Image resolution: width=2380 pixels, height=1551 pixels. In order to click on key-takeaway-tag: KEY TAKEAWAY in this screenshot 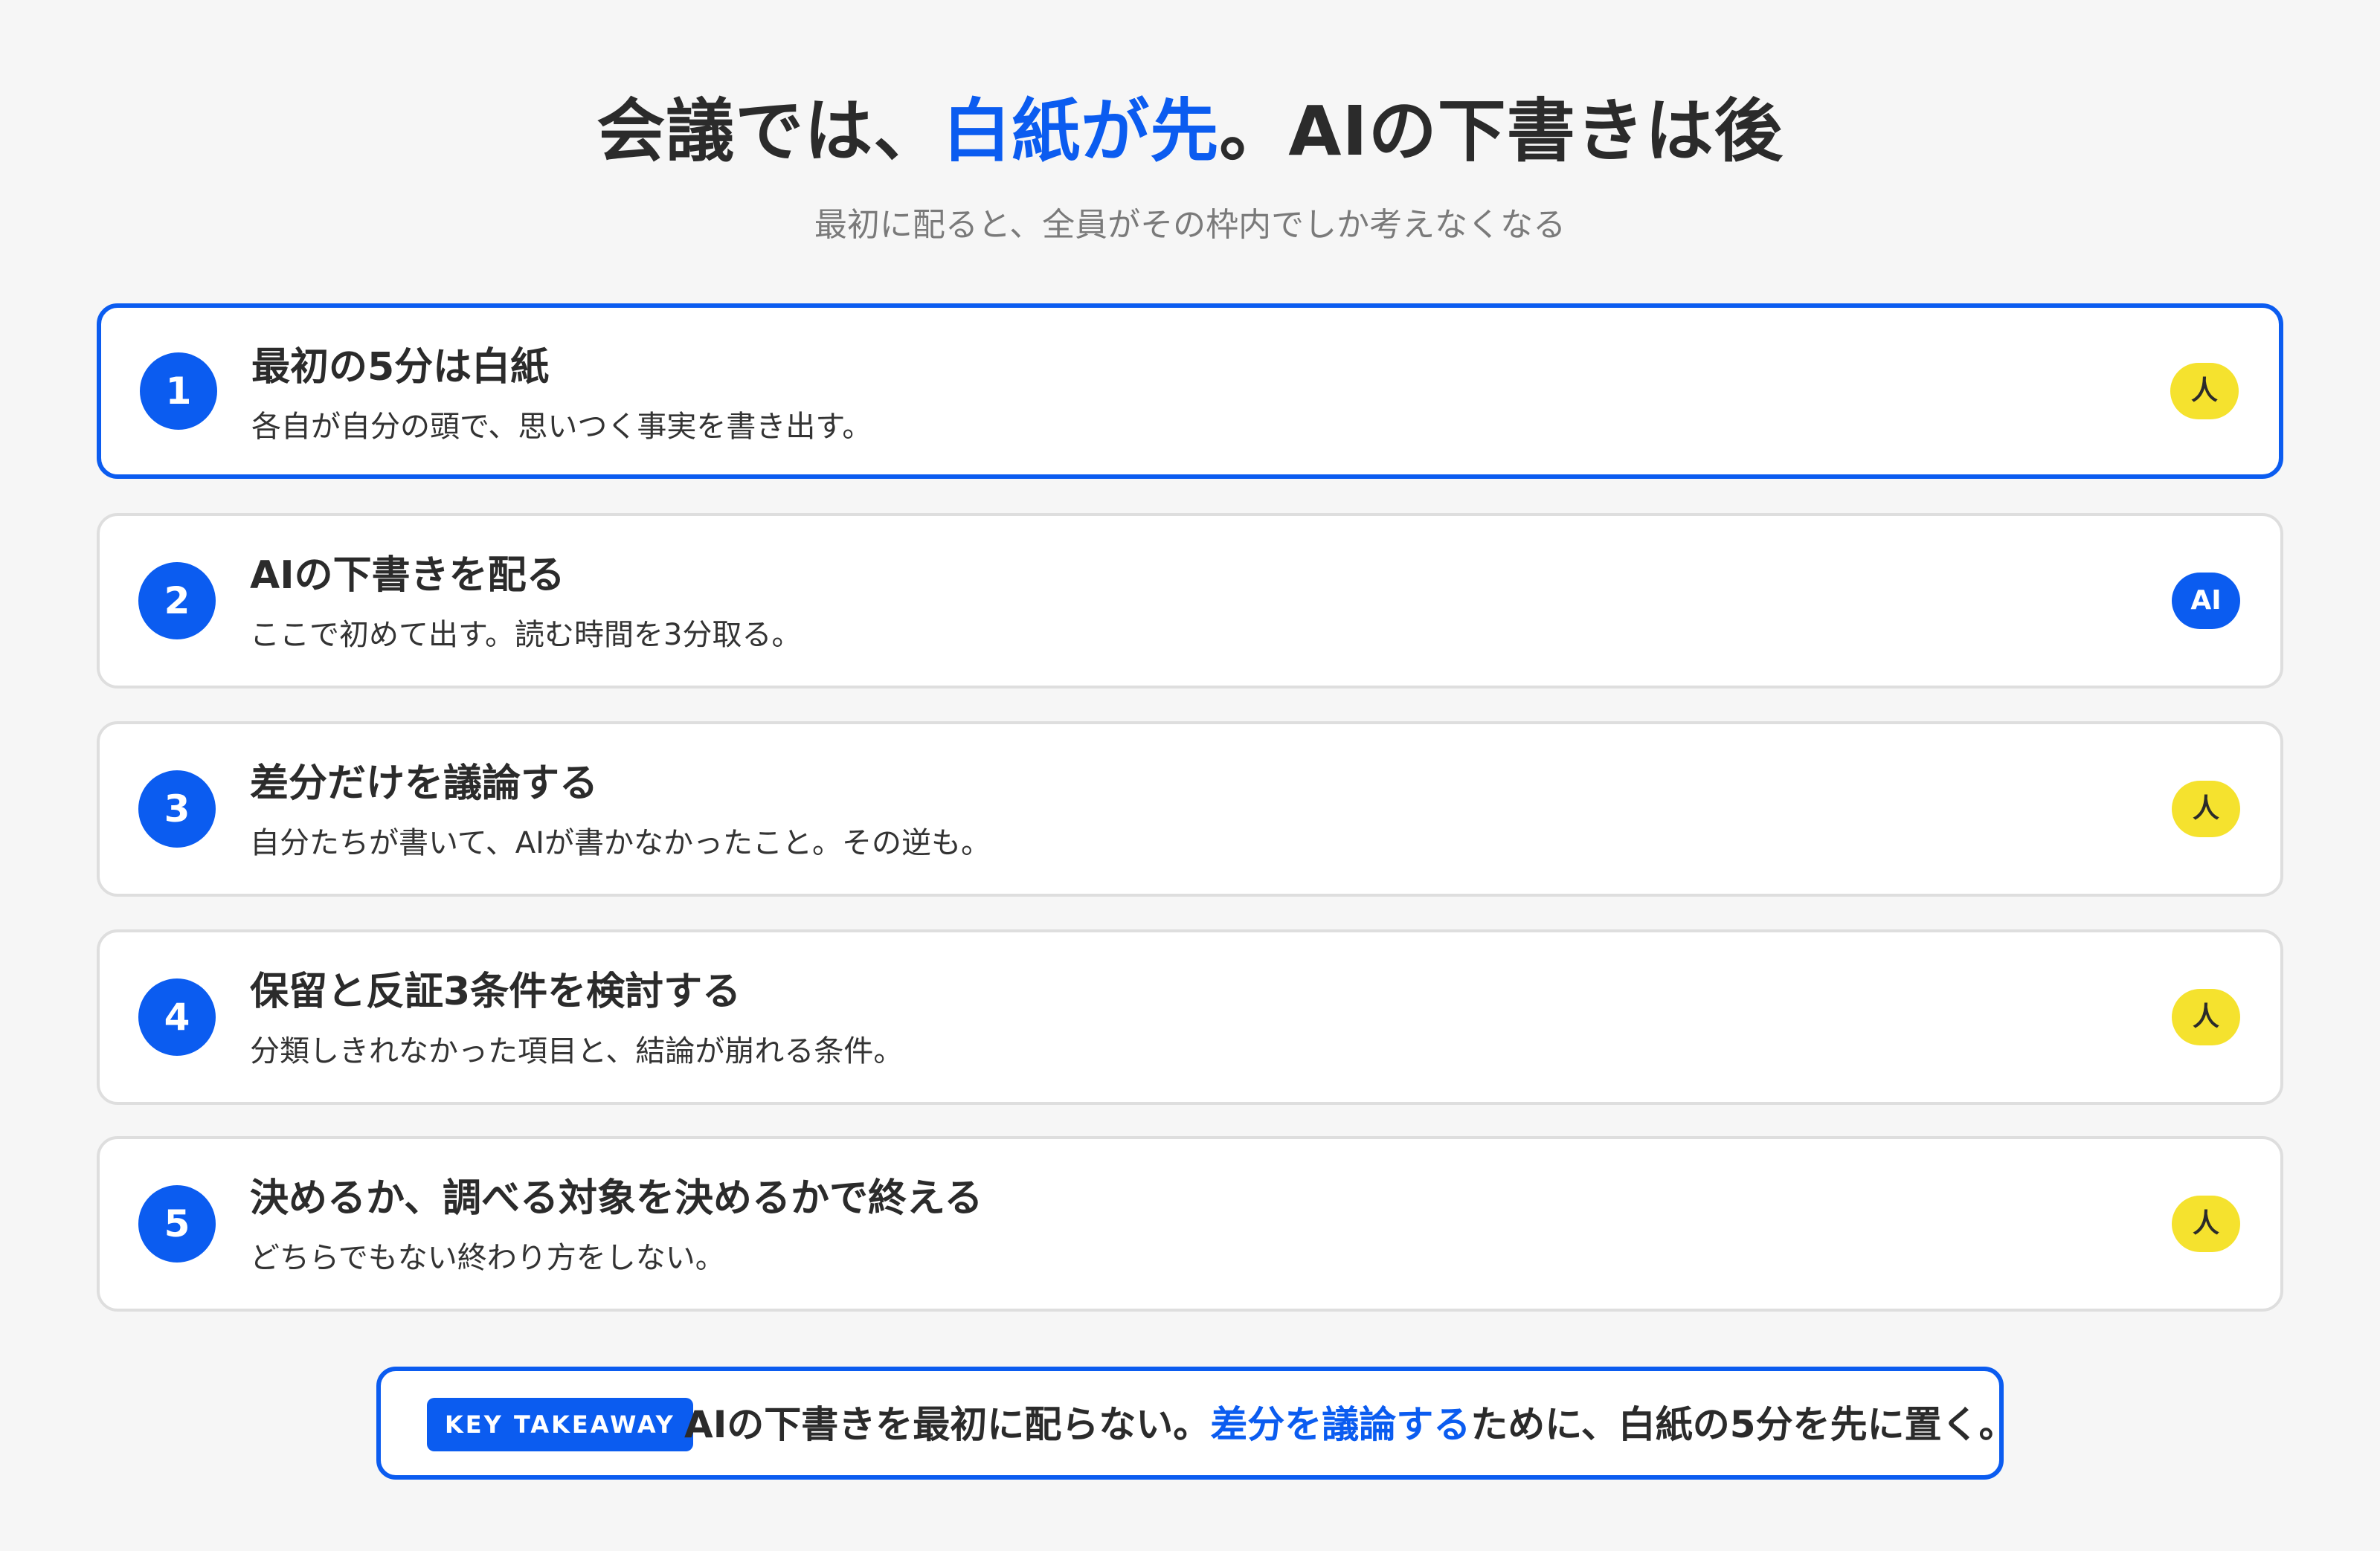, I will do `click(560, 1424)`.